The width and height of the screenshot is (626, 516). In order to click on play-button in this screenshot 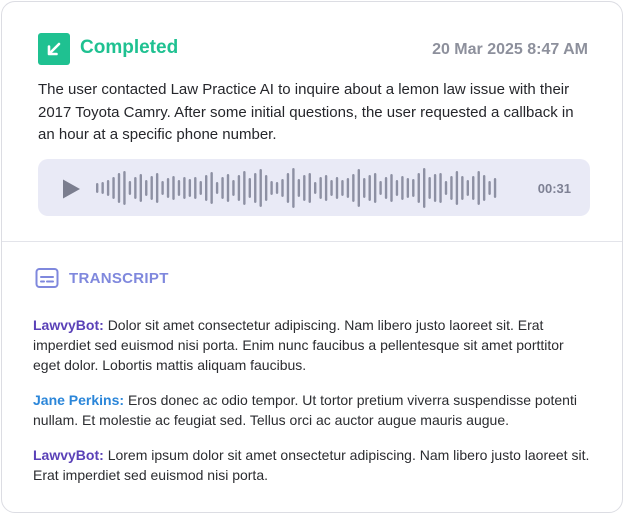, I will do `click(71, 189)`.